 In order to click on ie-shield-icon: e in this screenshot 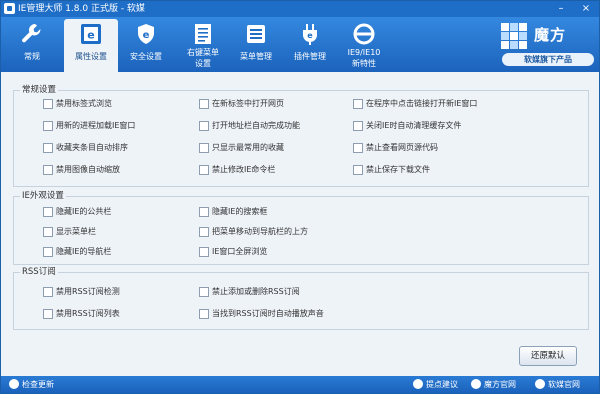, I will do `click(146, 34)`.